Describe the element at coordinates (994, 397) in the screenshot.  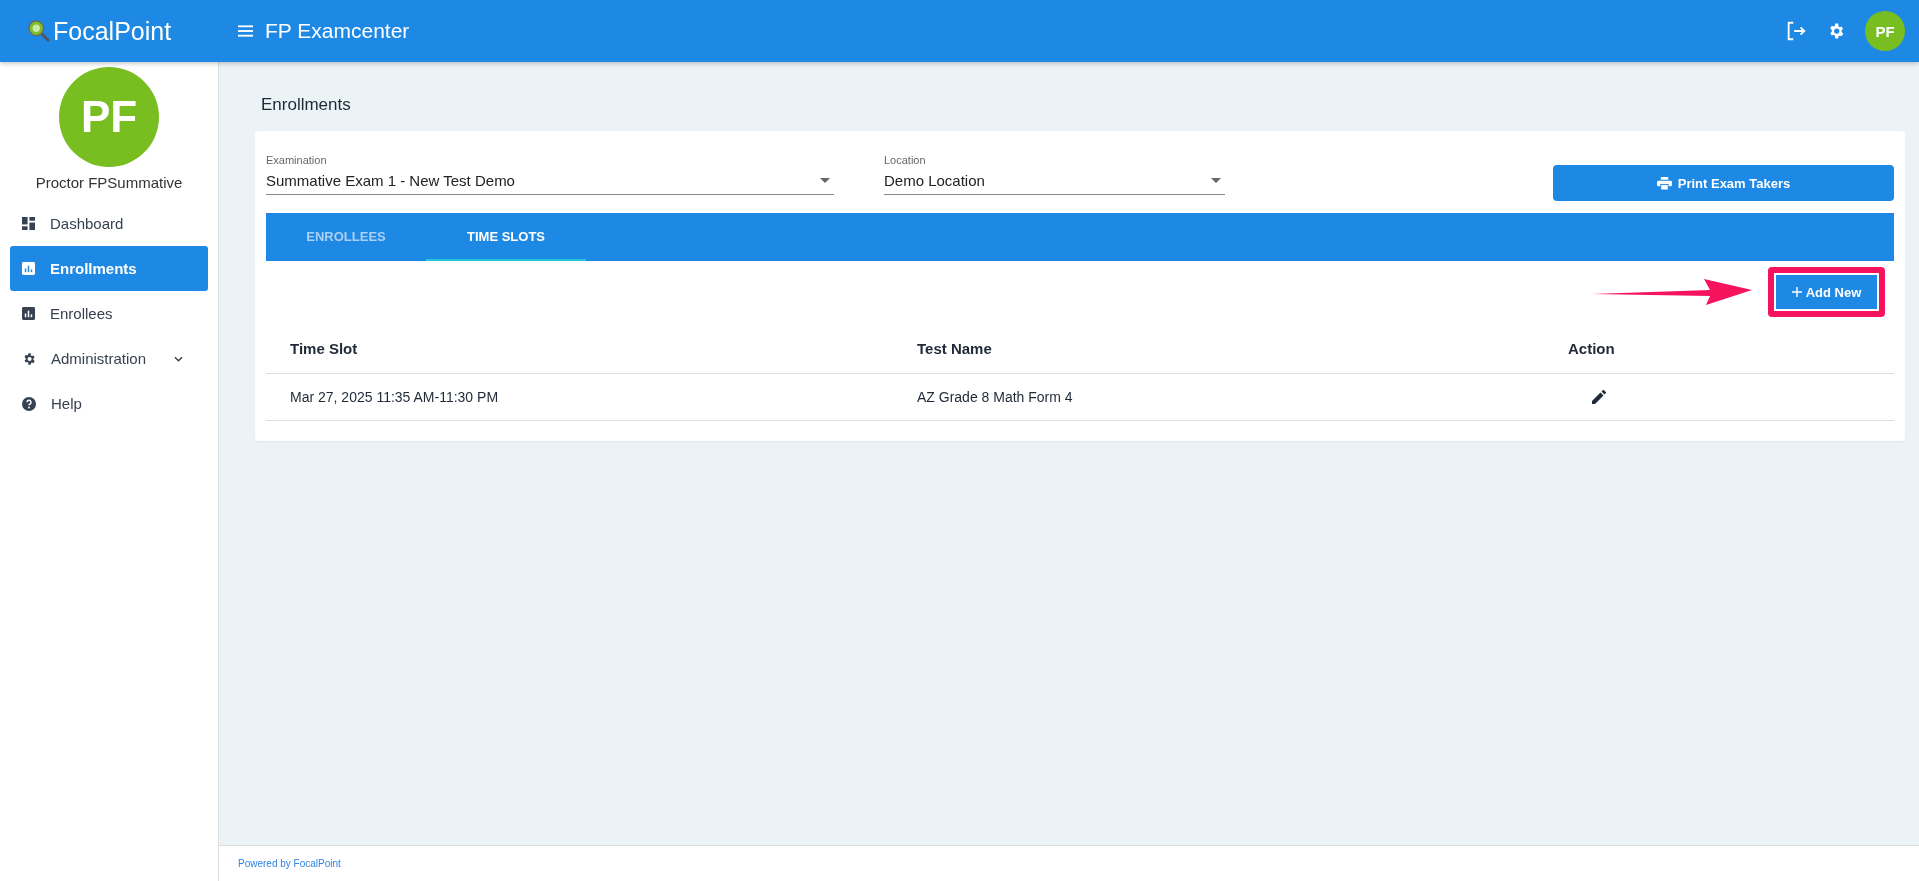
I see `table-cell-text: AZ Grade 8 Math Form 4` at that location.